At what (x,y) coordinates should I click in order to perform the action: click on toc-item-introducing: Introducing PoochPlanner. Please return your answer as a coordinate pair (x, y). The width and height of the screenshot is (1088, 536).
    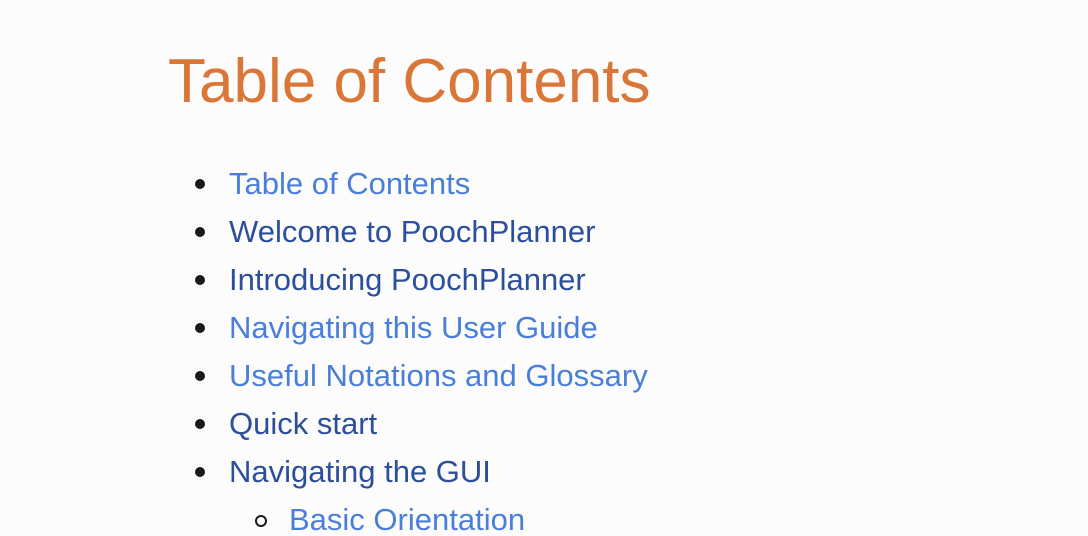
    Looking at the image, I should click on (421, 280).